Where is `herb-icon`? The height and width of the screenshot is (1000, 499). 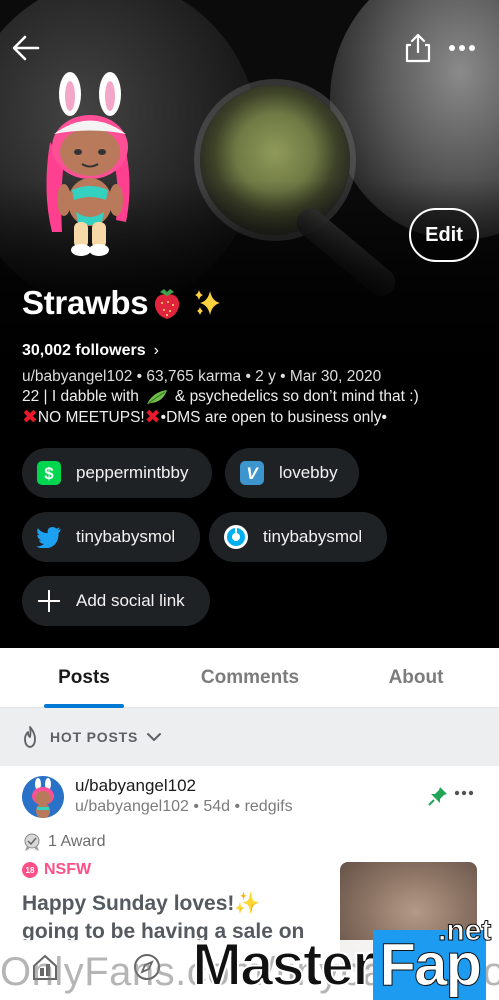 herb-icon is located at coordinates (156, 397).